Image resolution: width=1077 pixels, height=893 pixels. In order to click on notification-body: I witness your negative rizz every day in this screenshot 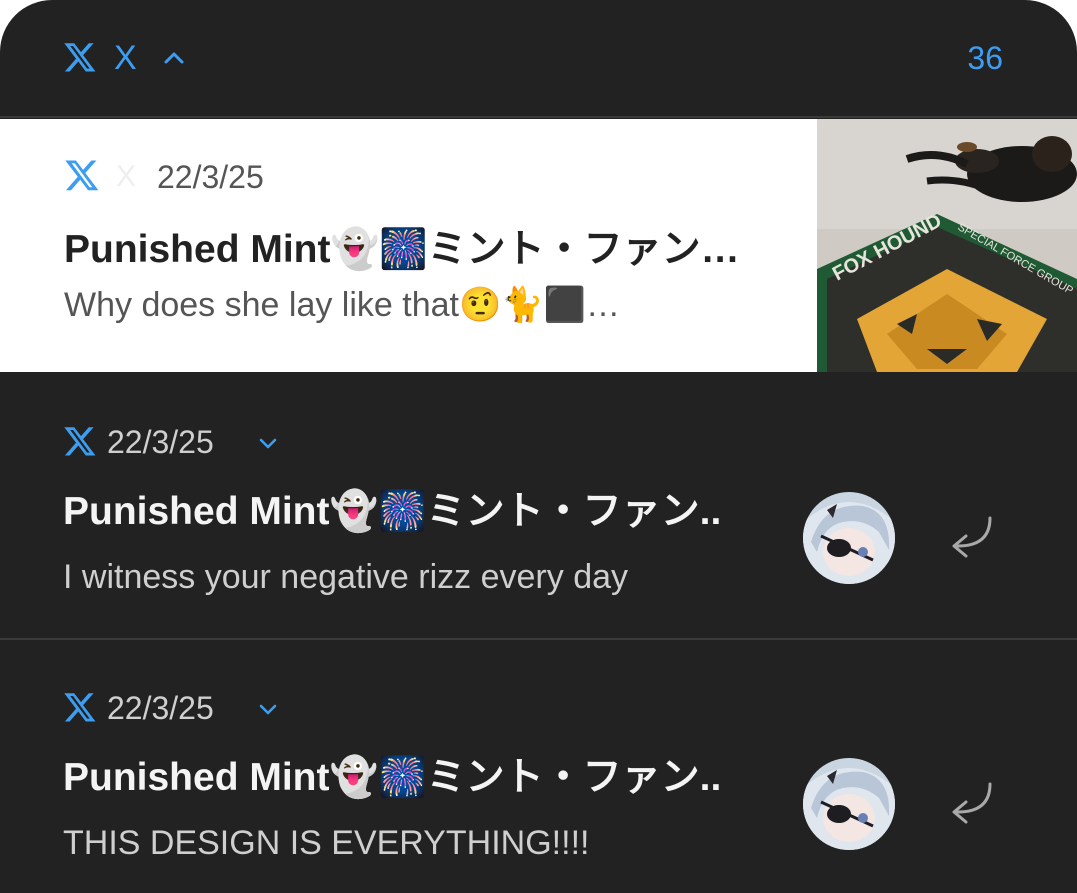, I will do `click(346, 577)`.